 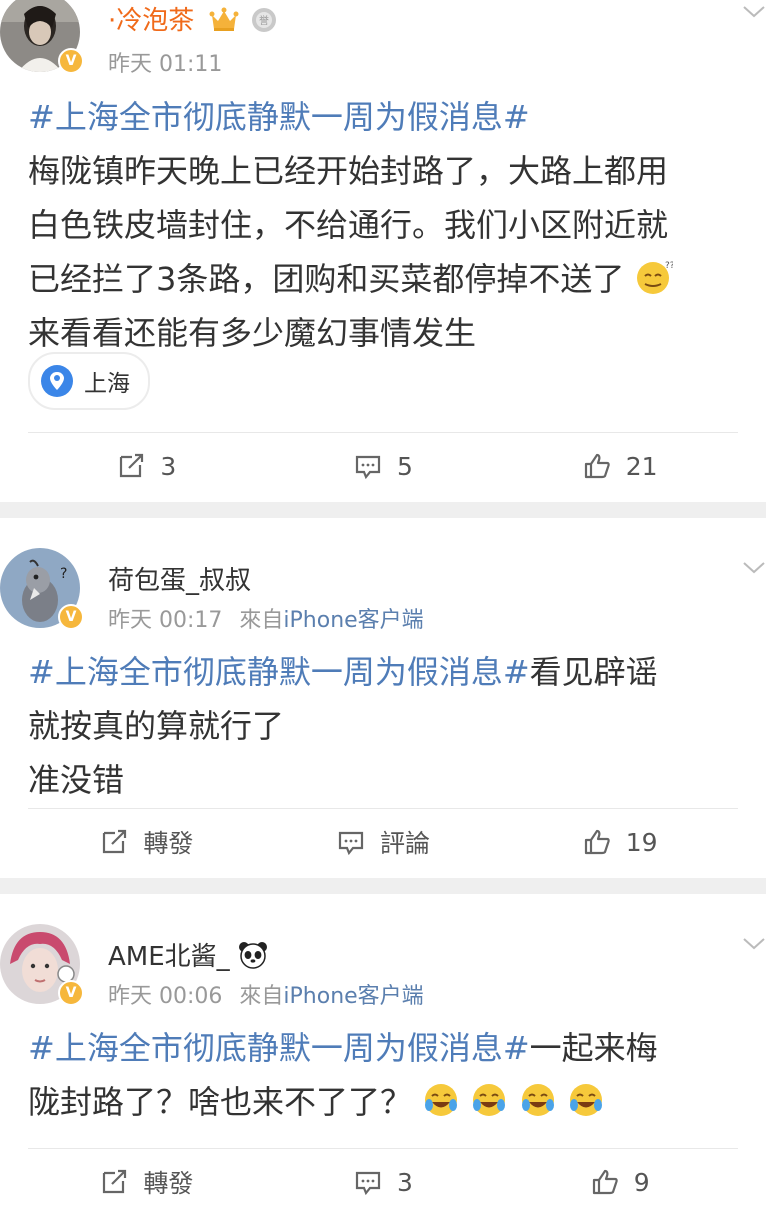 I want to click on medal-icon: 誉, so click(x=263, y=20).